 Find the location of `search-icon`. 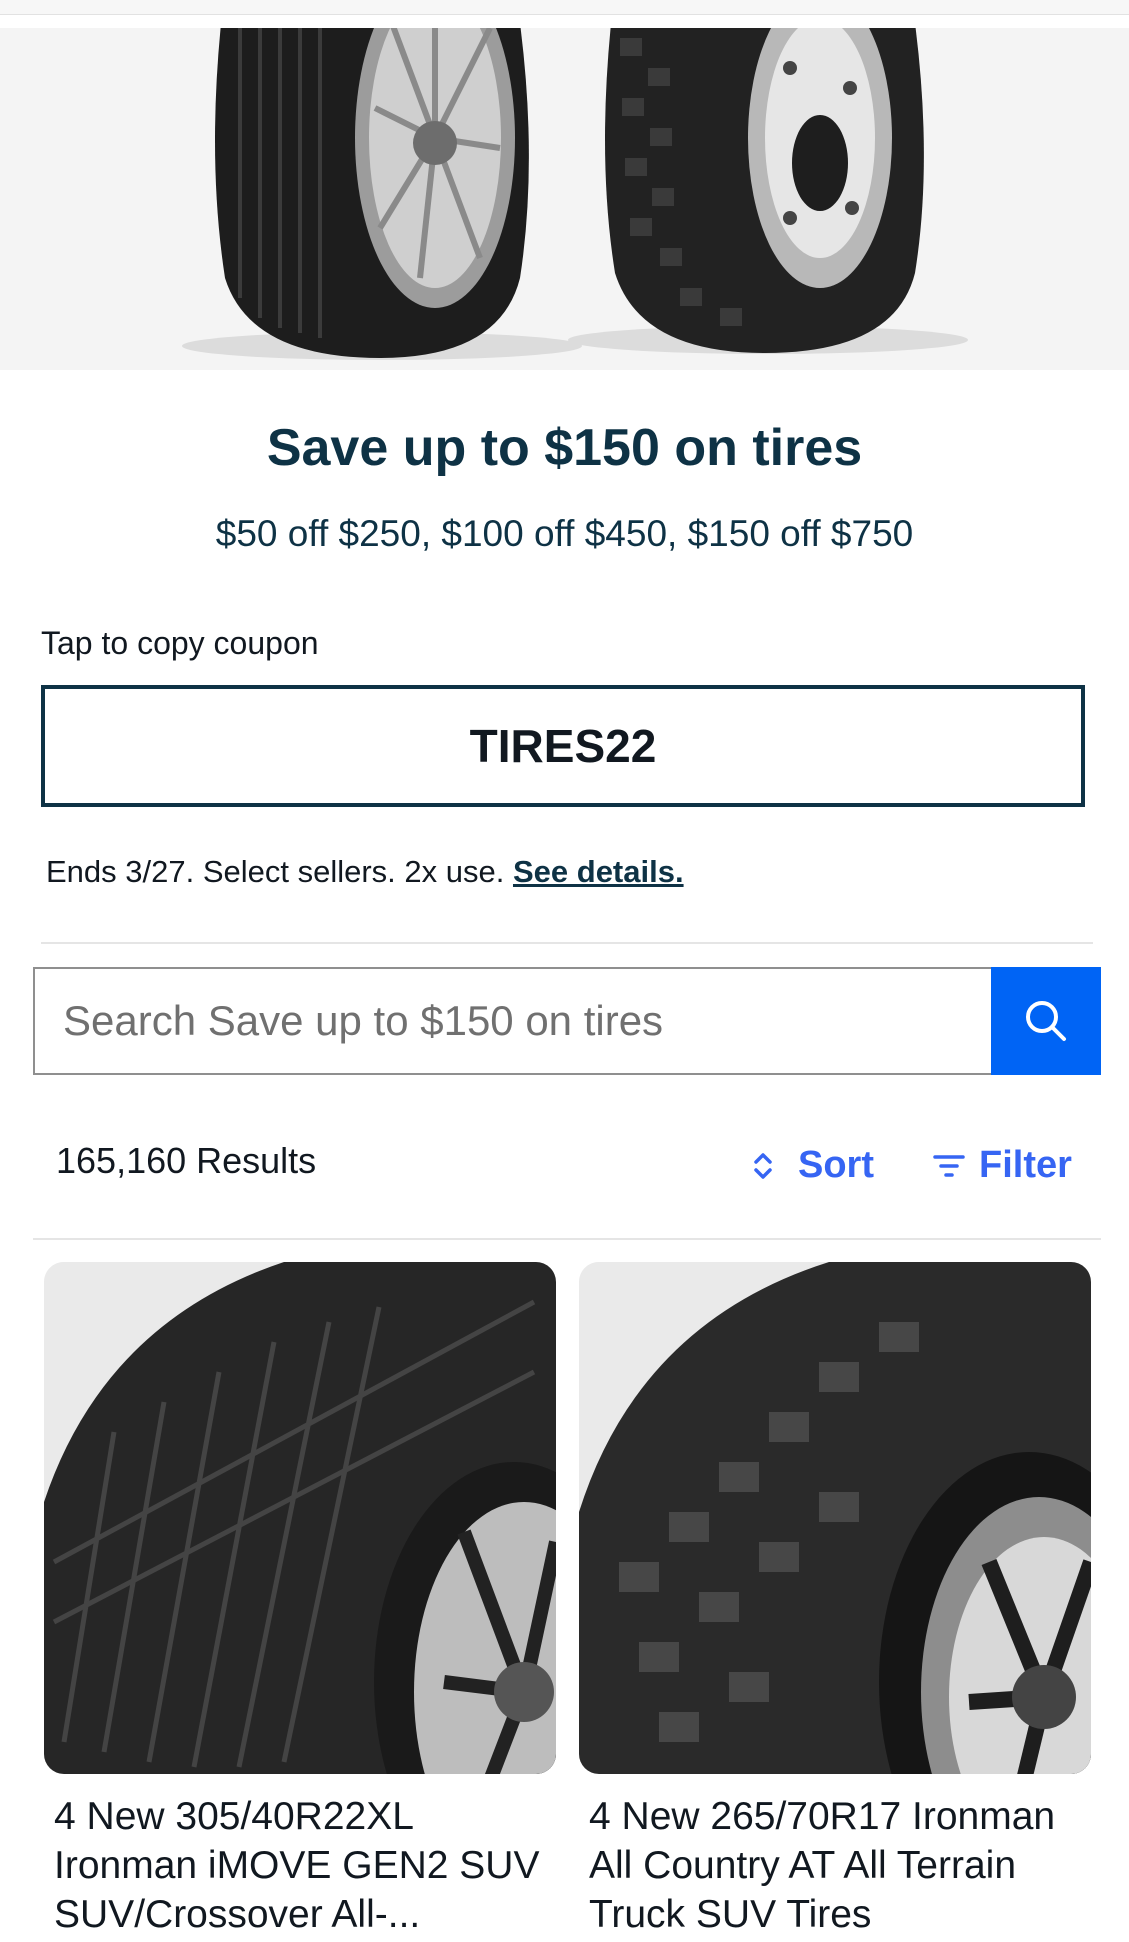

search-icon is located at coordinates (1046, 1021).